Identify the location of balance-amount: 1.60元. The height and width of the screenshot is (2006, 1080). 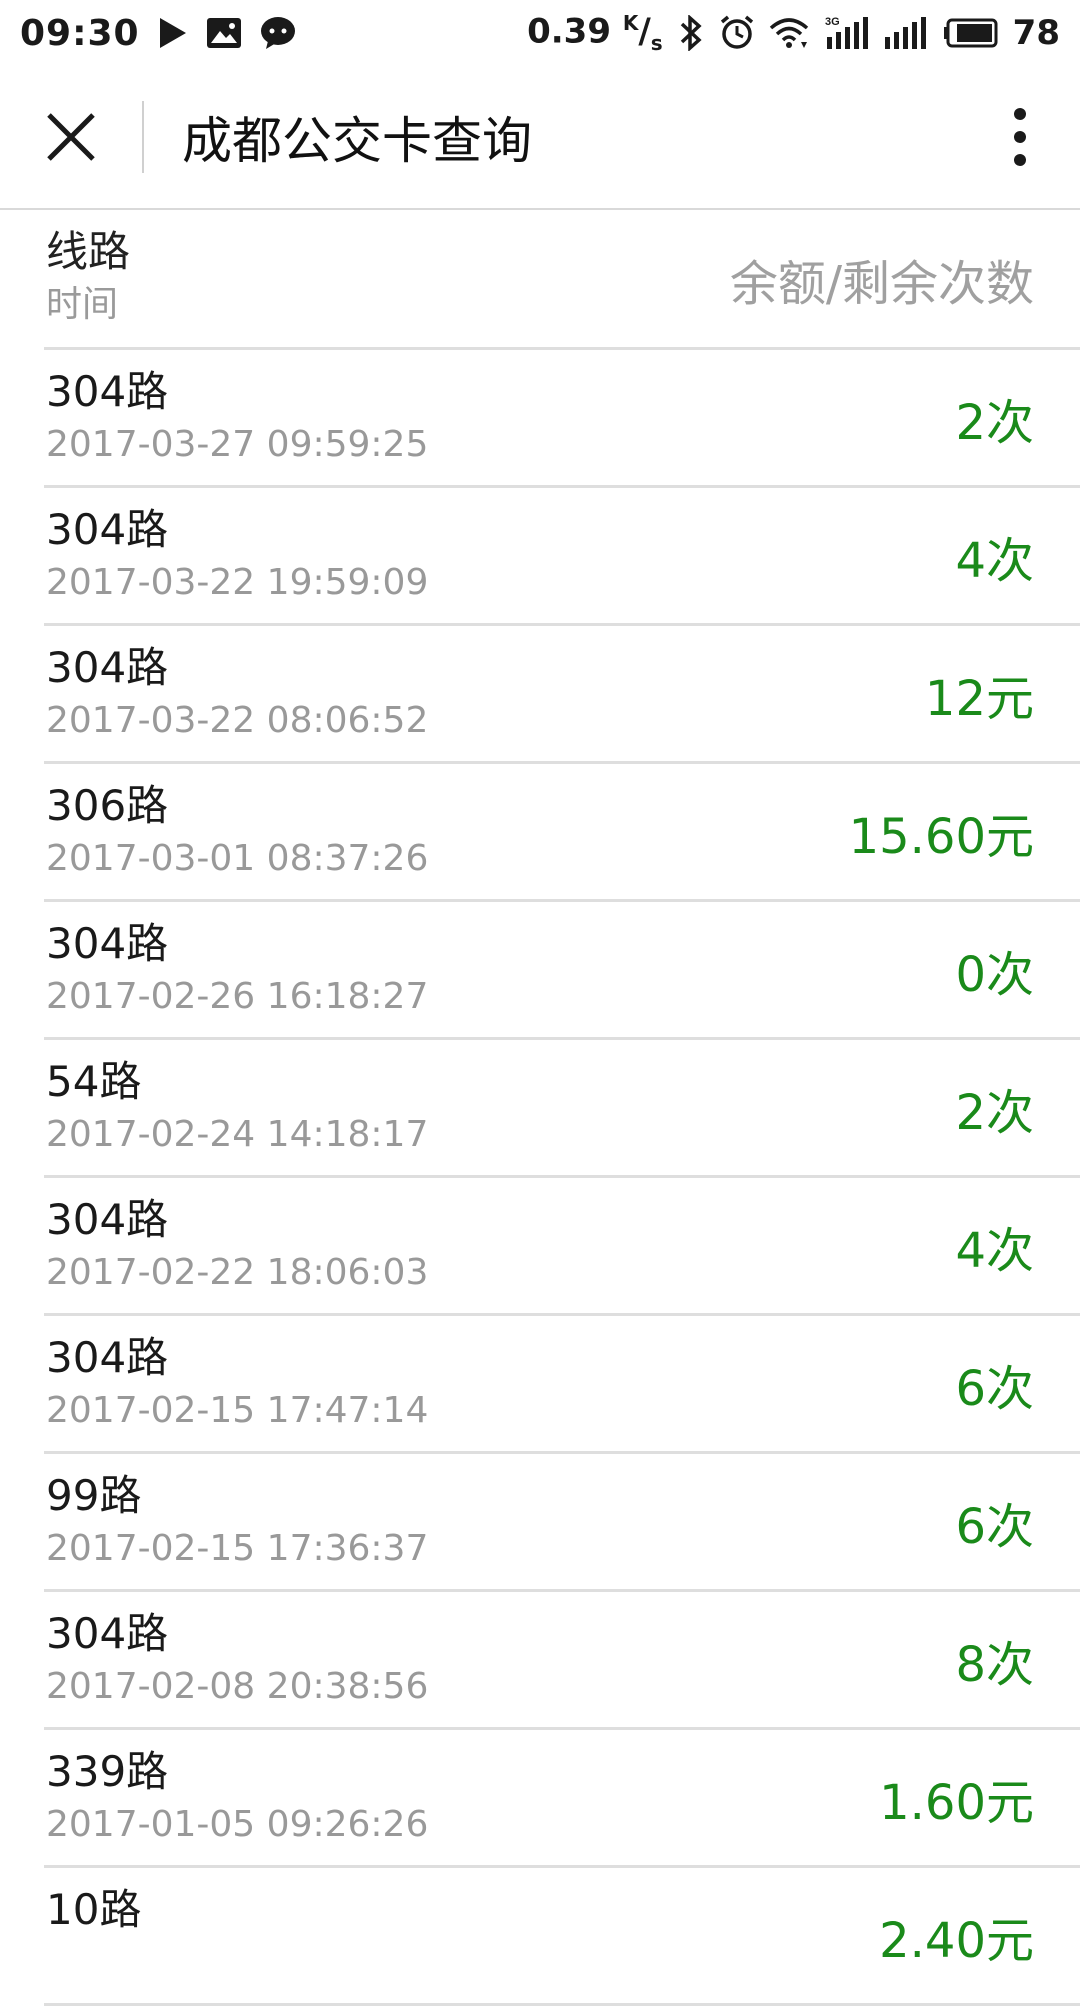
(956, 1802).